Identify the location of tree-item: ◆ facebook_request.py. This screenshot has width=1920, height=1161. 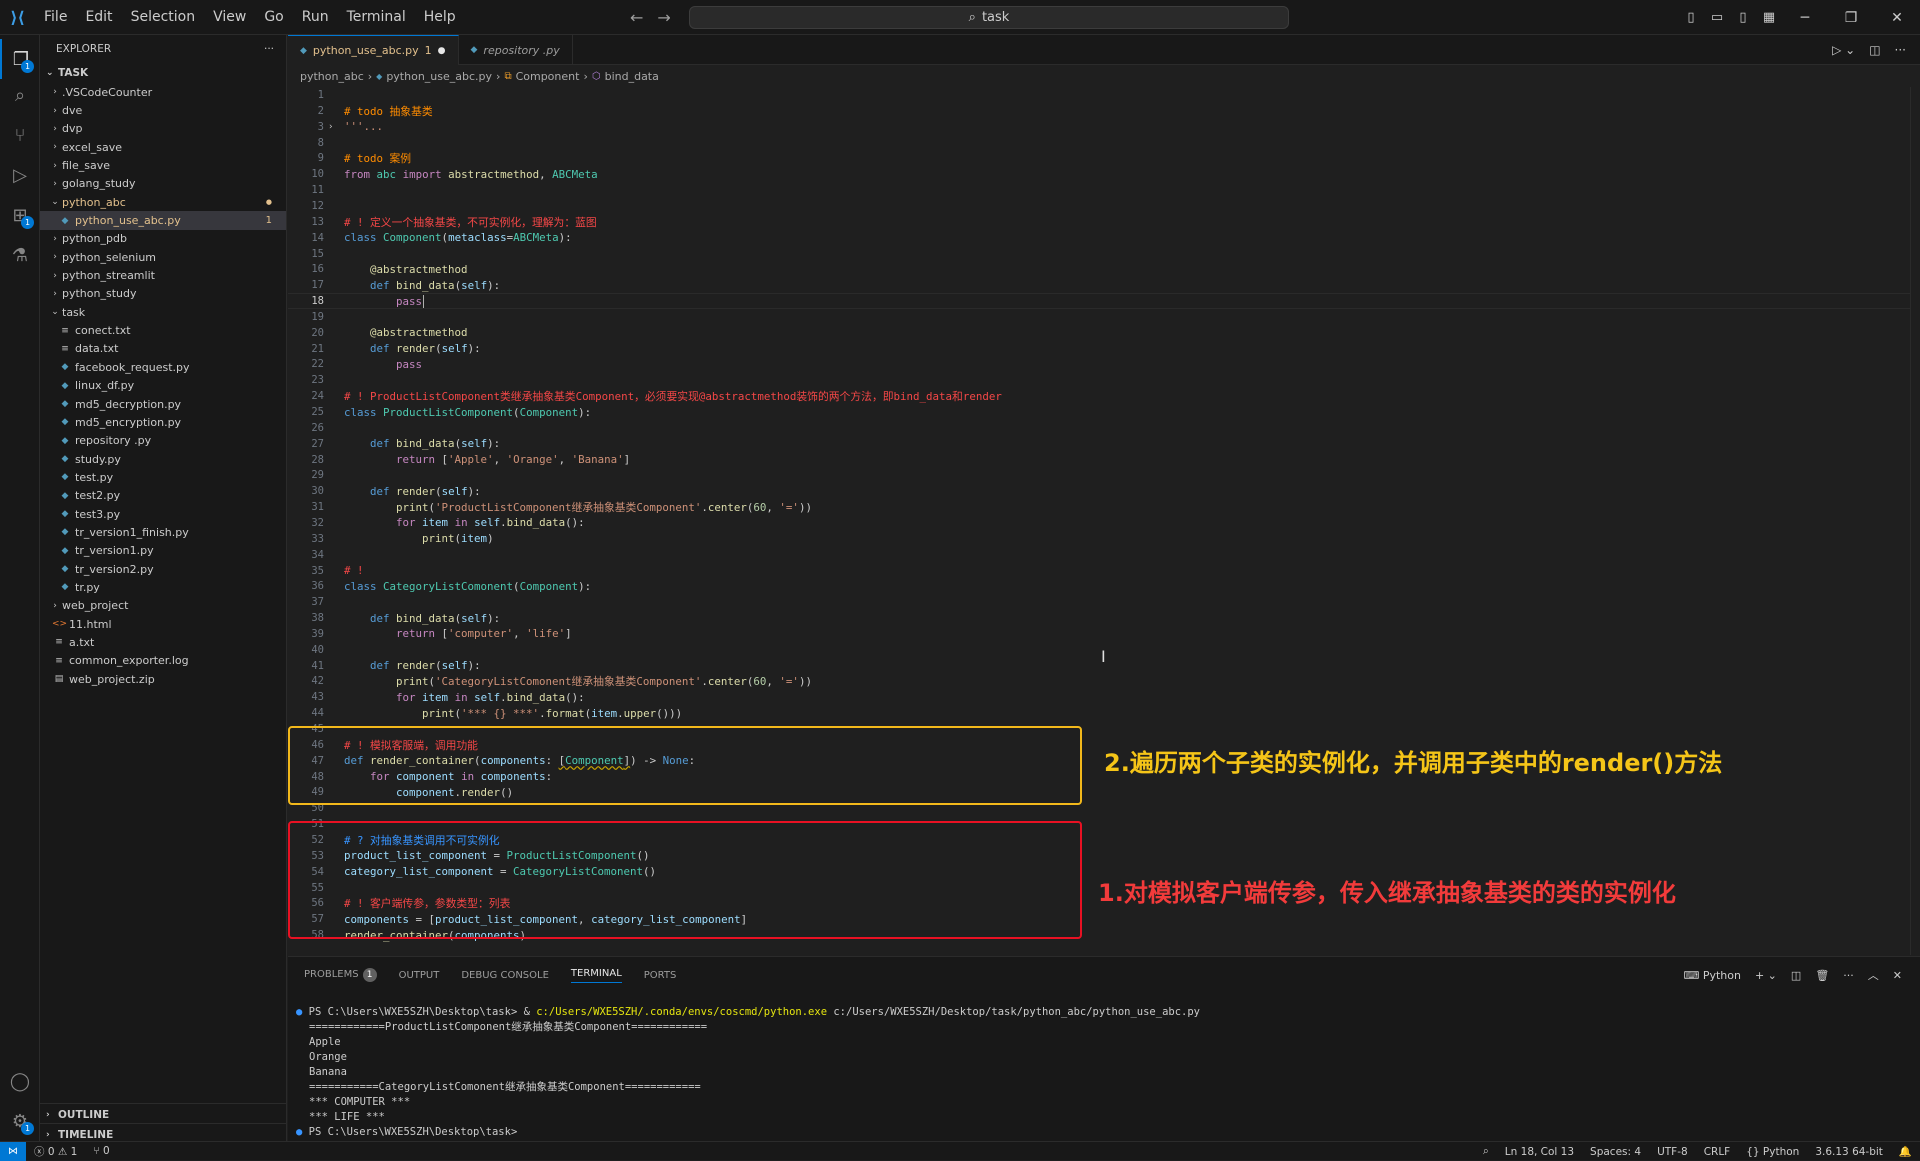
(163, 367).